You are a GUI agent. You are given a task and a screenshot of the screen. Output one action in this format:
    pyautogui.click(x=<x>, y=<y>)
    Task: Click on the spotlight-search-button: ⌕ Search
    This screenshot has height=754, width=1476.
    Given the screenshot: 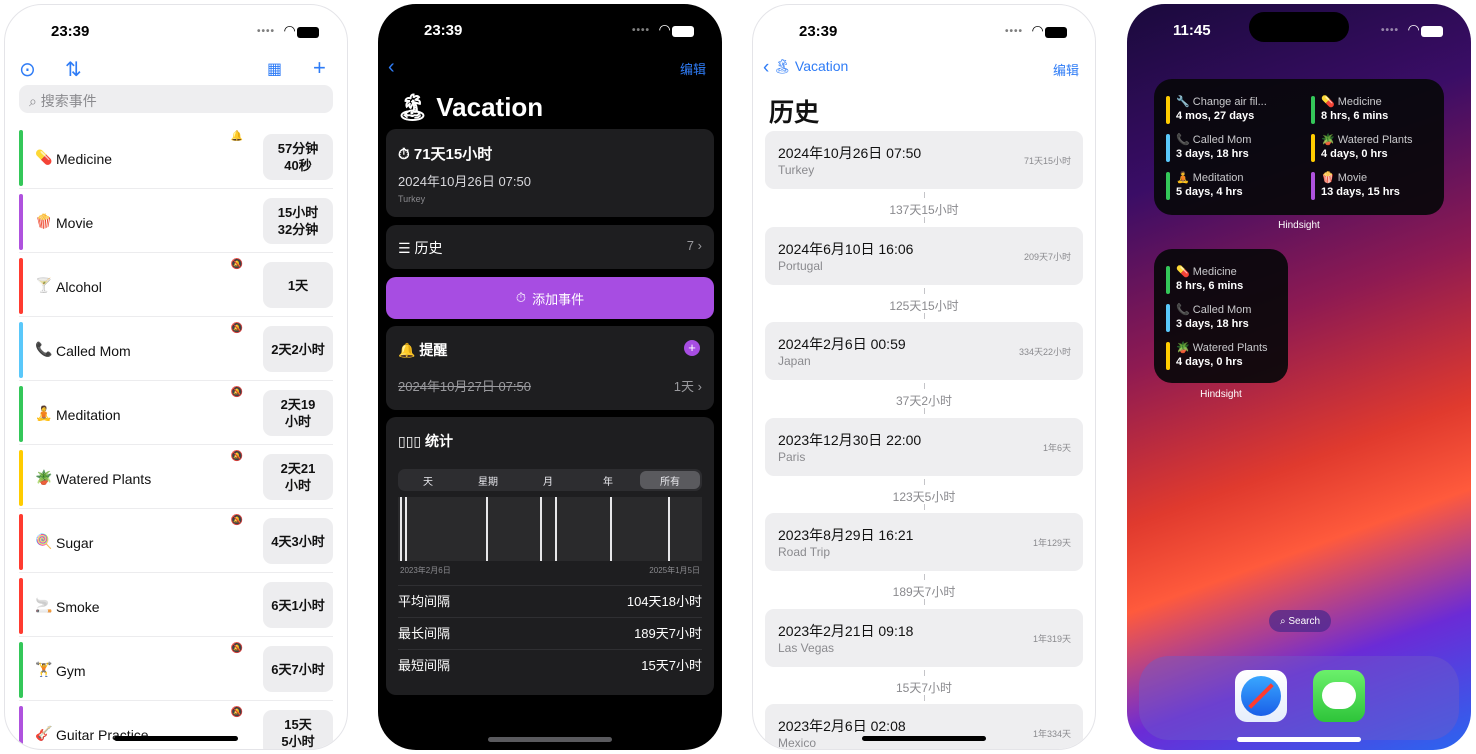 What is the action you would take?
    pyautogui.click(x=1300, y=621)
    